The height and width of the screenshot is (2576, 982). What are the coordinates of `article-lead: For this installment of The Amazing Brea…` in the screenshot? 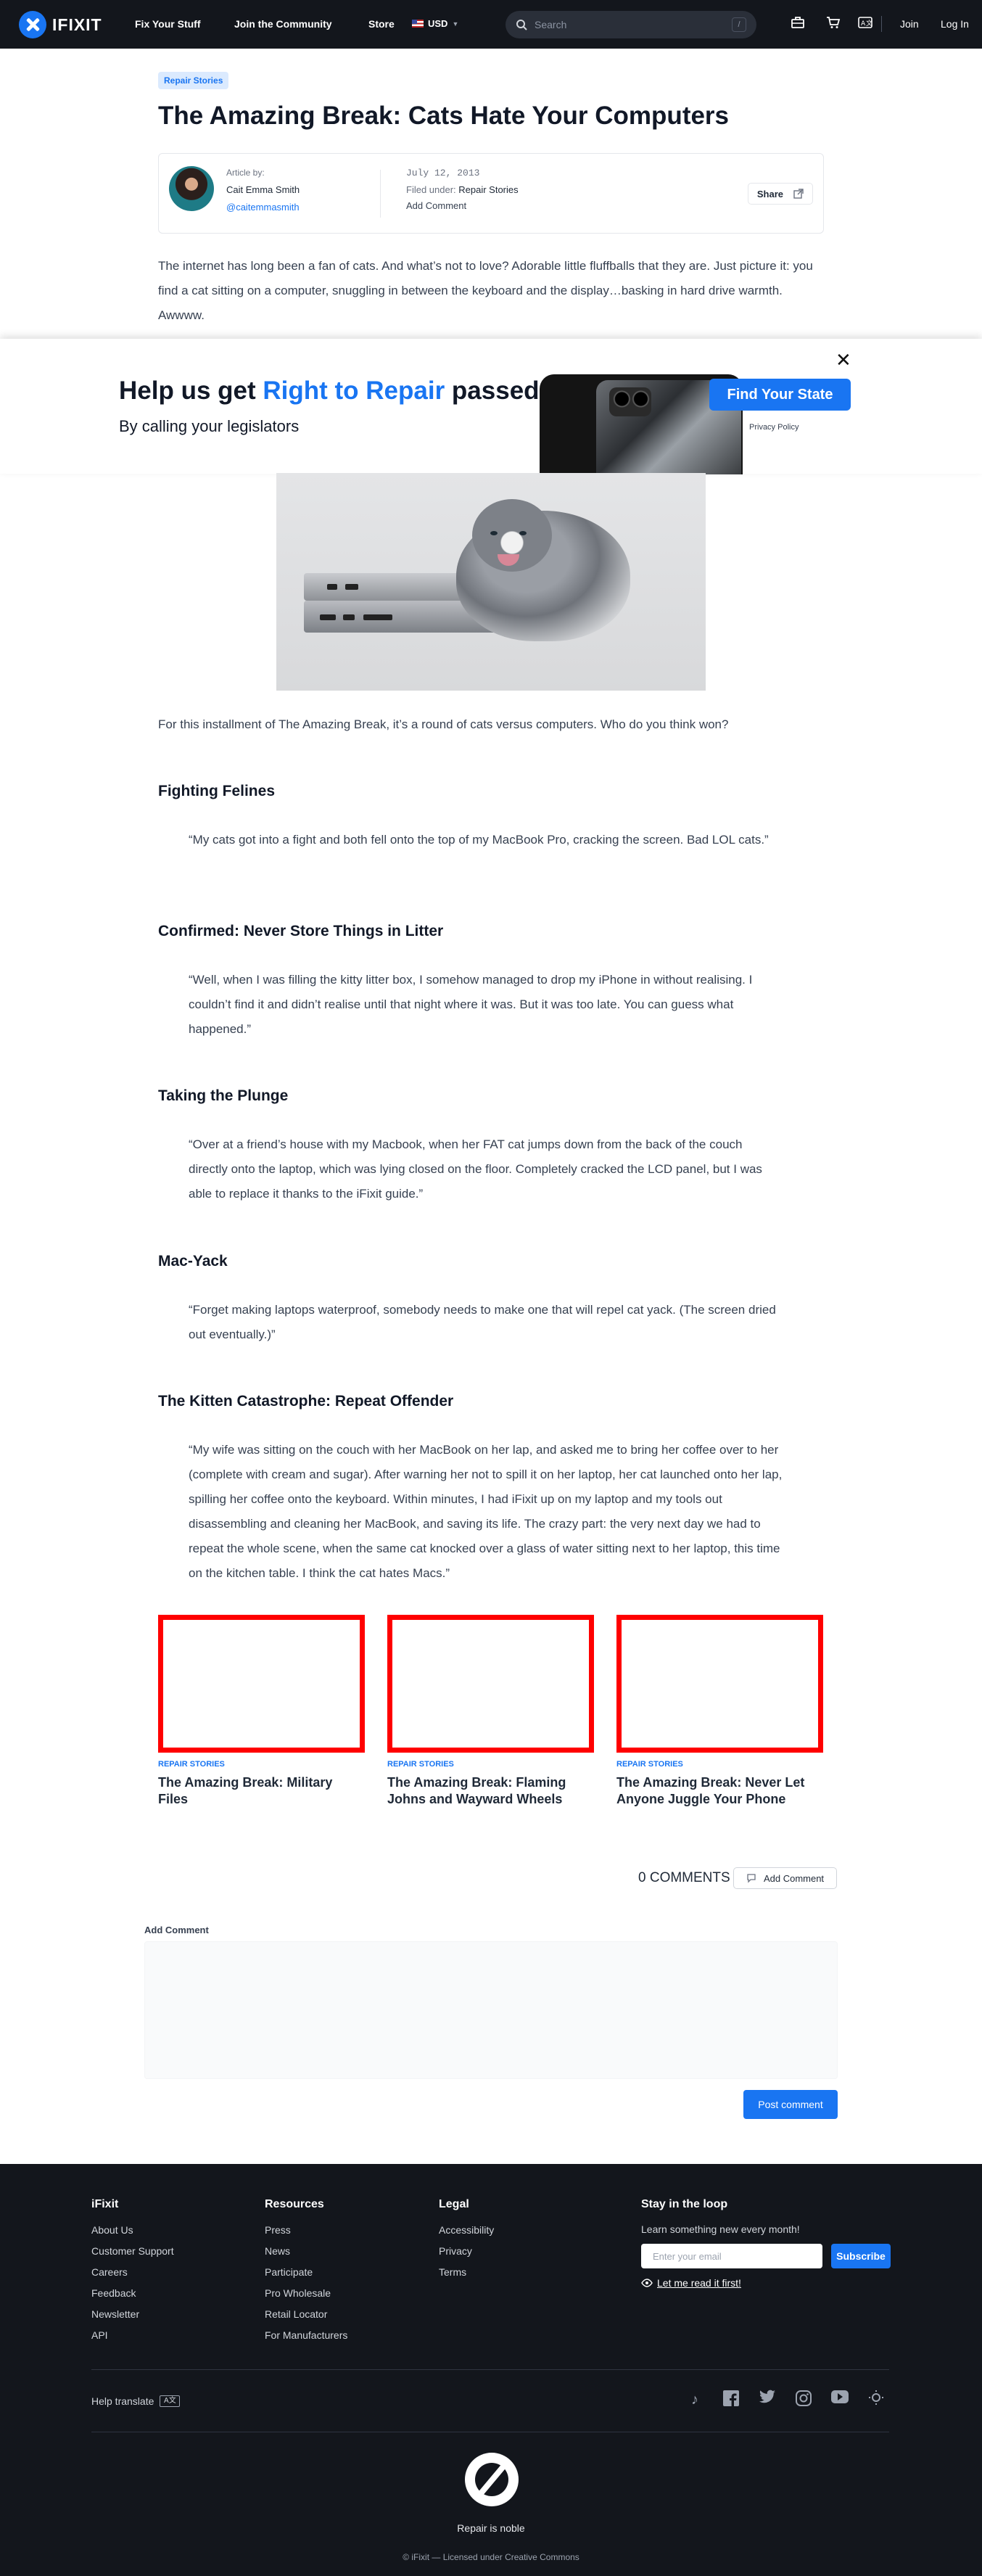 It's located at (443, 724).